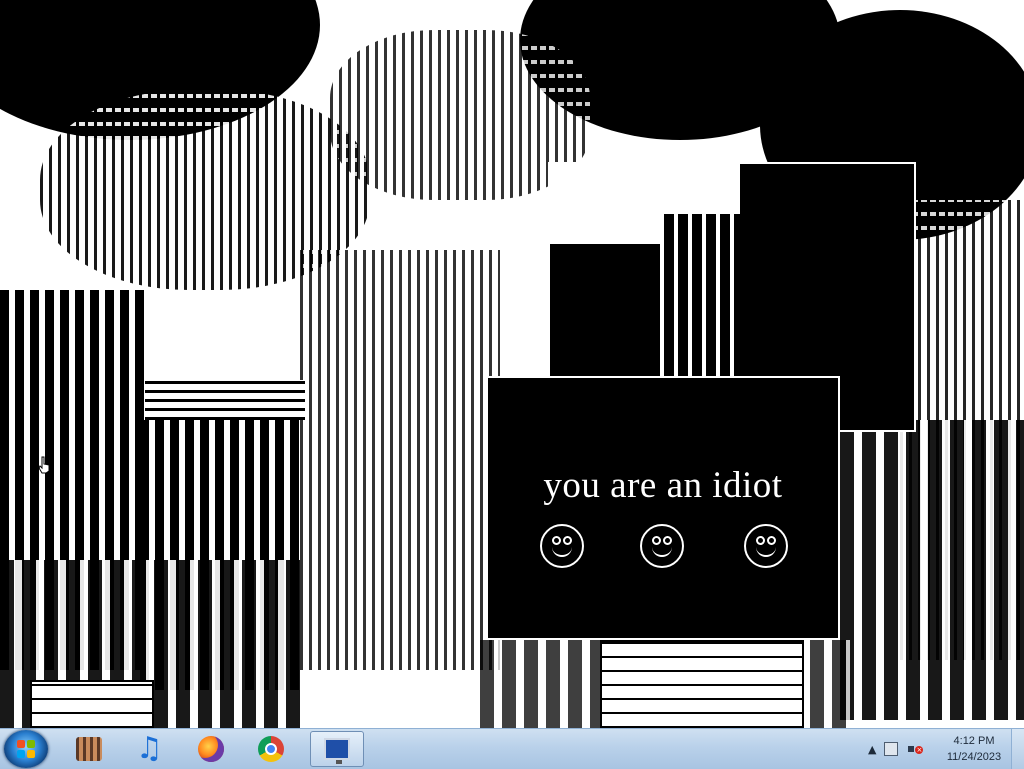  Describe the element at coordinates (1017, 749) in the screenshot. I see `show-desktop-button` at that location.